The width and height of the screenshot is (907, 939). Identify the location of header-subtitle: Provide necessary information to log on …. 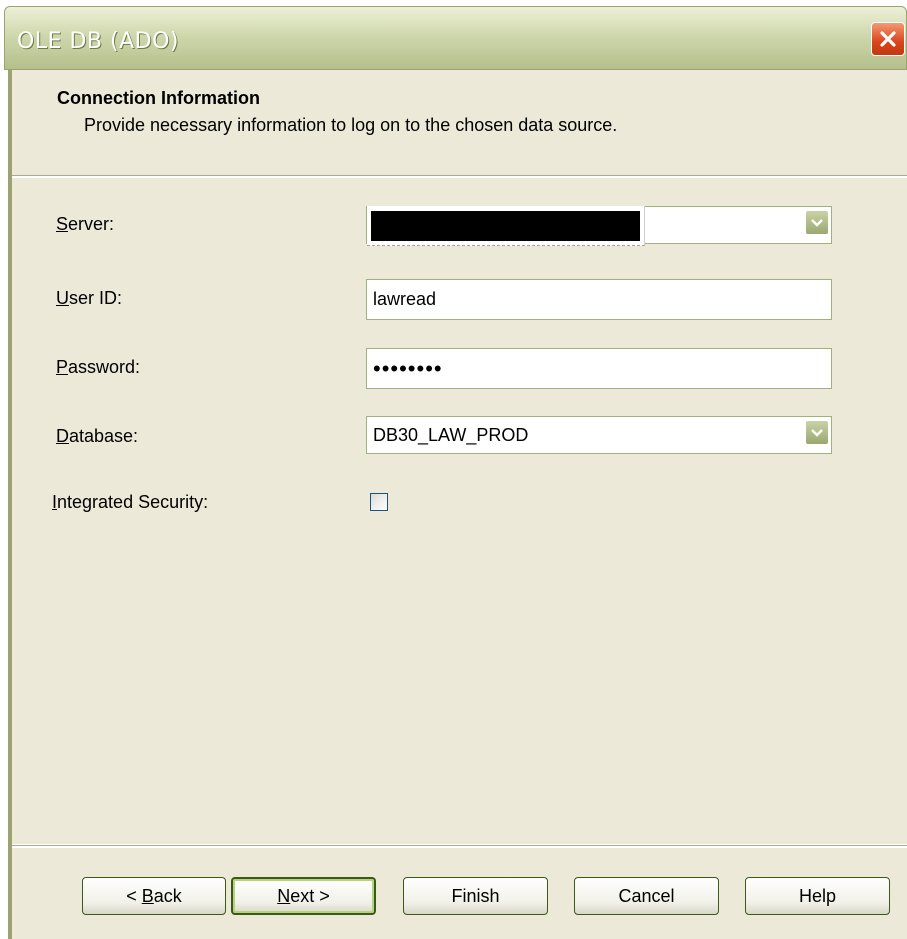
(351, 125).